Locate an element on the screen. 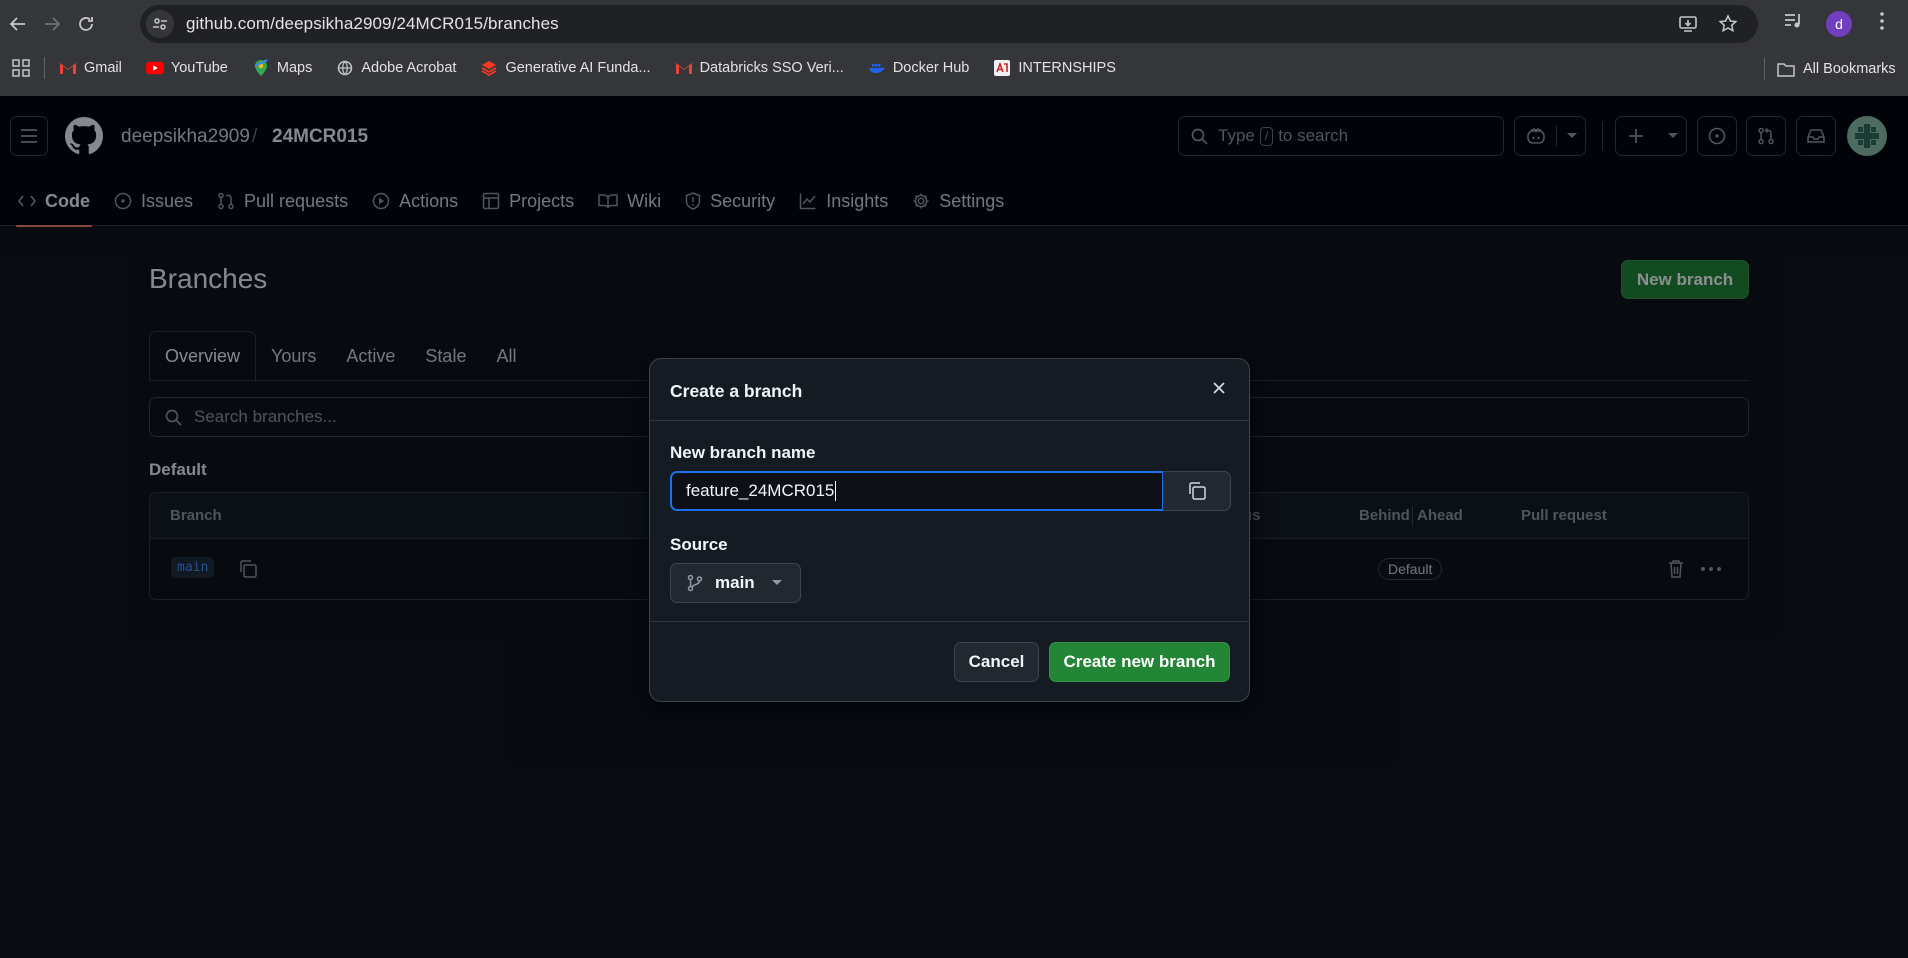 The height and width of the screenshot is (958, 1908). close-icon is located at coordinates (1219, 388).